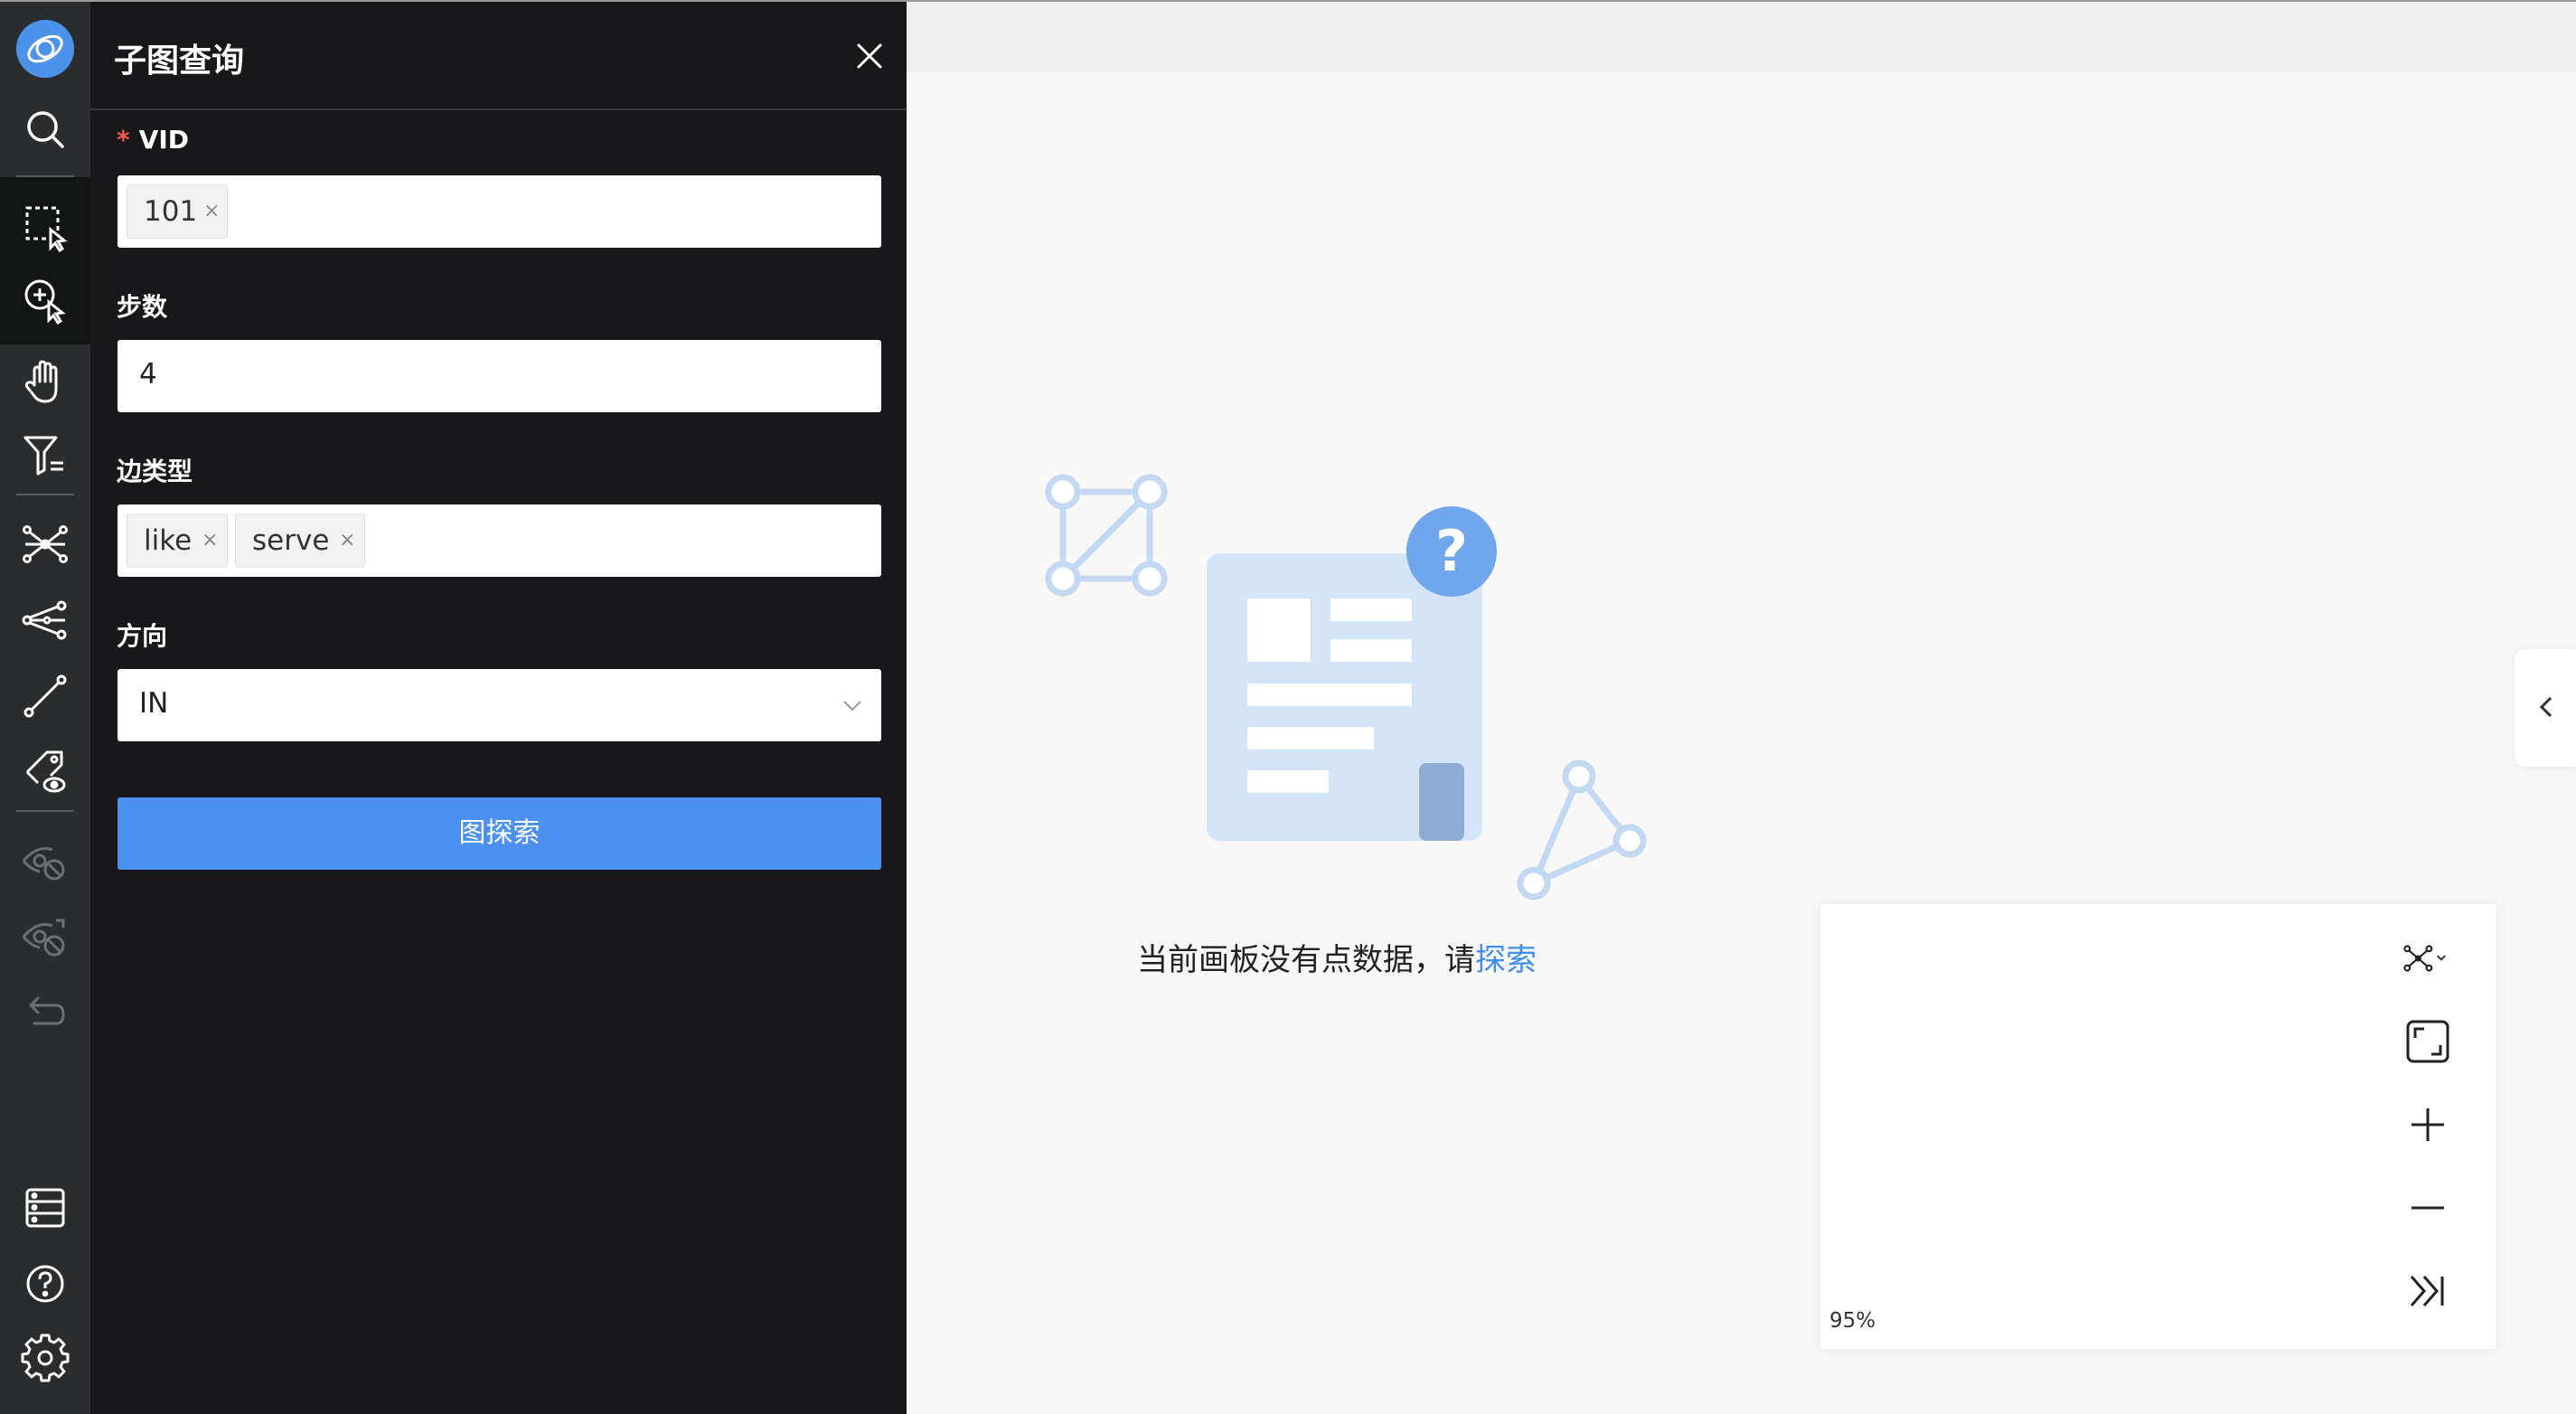 Image resolution: width=2576 pixels, height=1414 pixels. Describe the element at coordinates (45, 130) in the screenshot. I see `search-icon` at that location.